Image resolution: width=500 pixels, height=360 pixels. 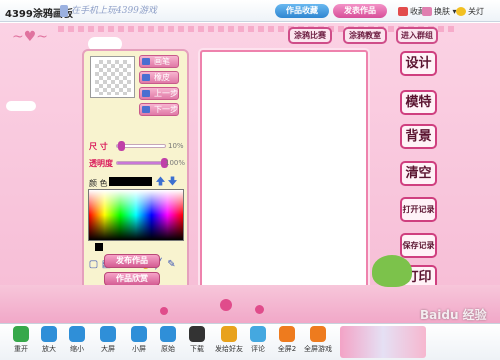 What do you see at coordinates (130, 181) in the screenshot?
I see `current-color-swatch` at bounding box center [130, 181].